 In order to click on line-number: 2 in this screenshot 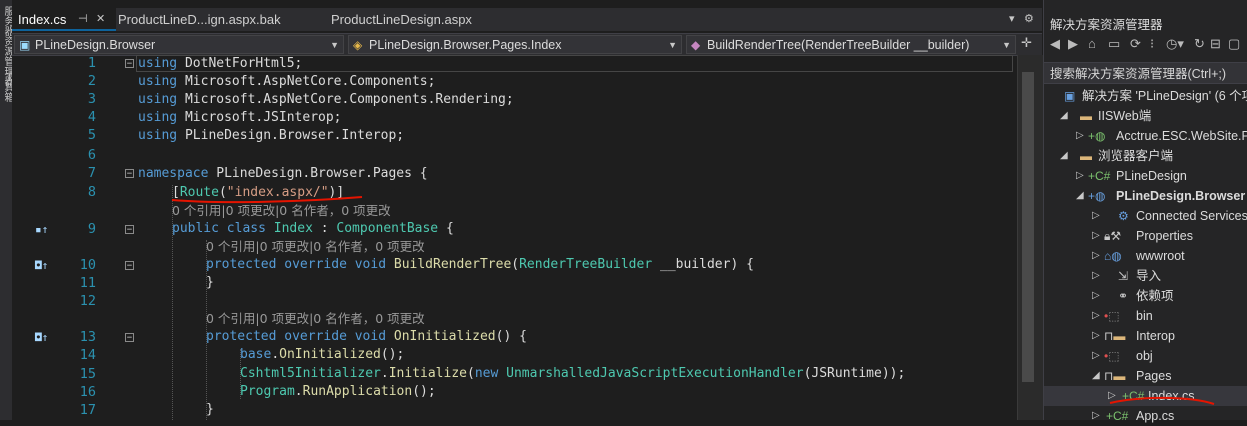, I will do `click(91, 81)`.